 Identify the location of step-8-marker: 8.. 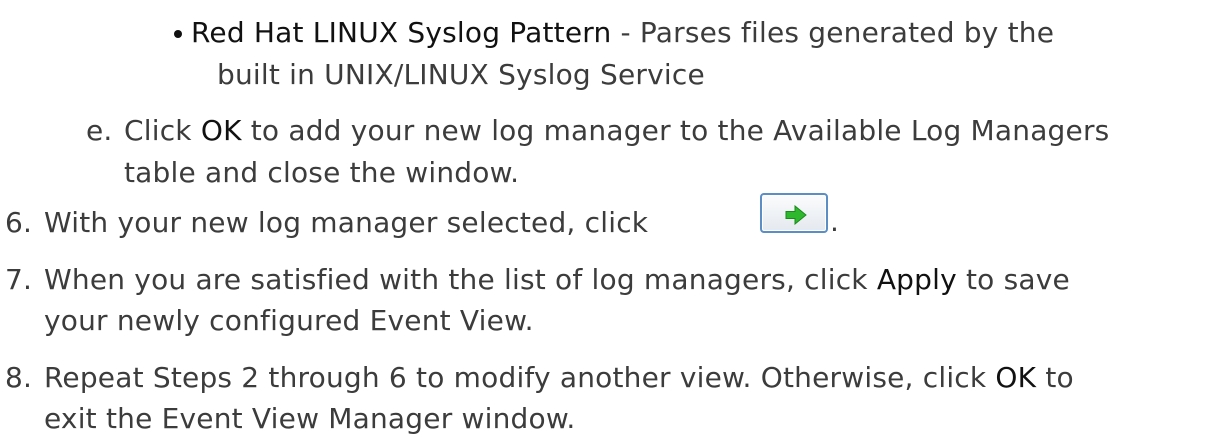
(19, 377).